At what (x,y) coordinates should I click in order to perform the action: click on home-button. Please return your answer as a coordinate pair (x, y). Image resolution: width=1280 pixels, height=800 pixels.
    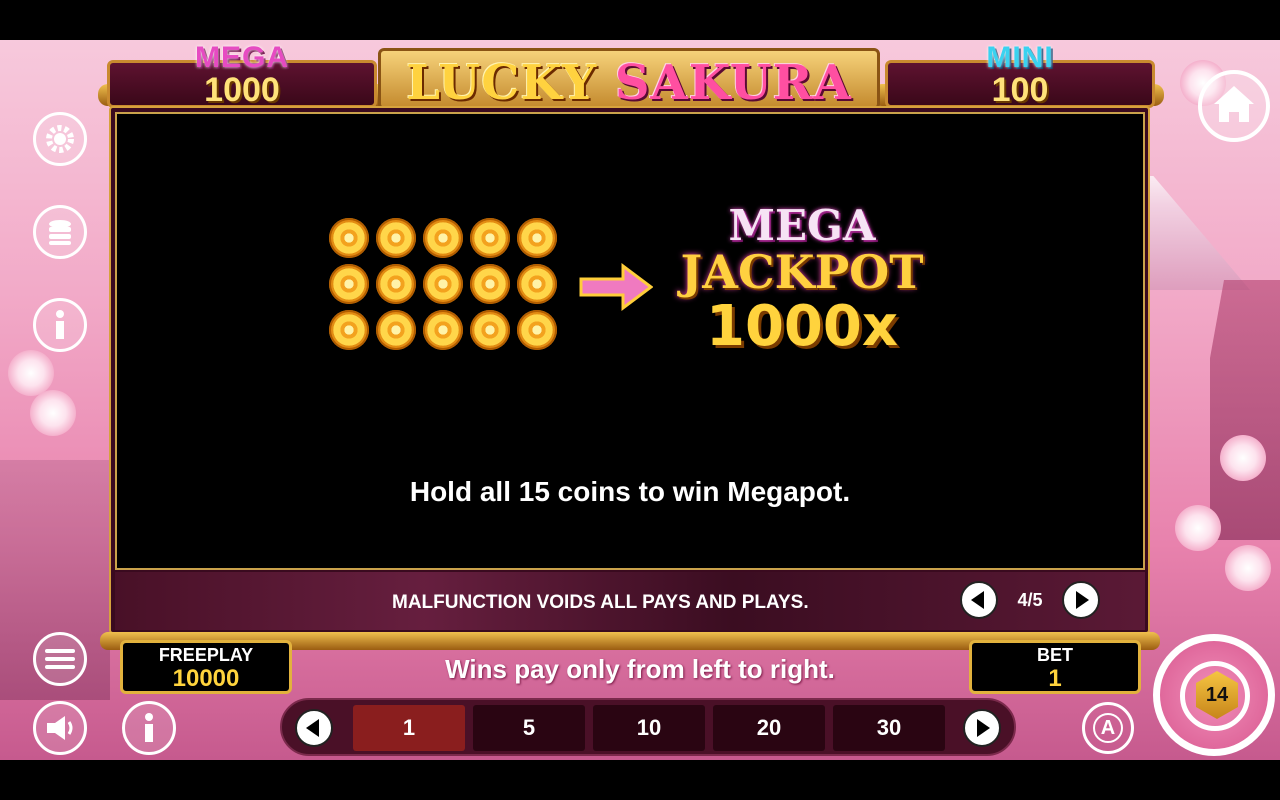
    Looking at the image, I should click on (1234, 106).